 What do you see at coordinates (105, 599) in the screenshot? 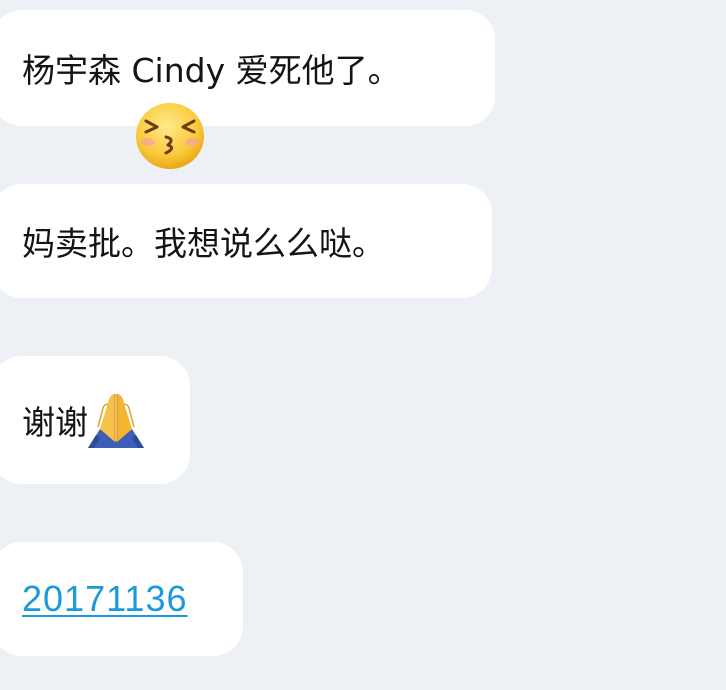
I see `message-link: 20171136` at bounding box center [105, 599].